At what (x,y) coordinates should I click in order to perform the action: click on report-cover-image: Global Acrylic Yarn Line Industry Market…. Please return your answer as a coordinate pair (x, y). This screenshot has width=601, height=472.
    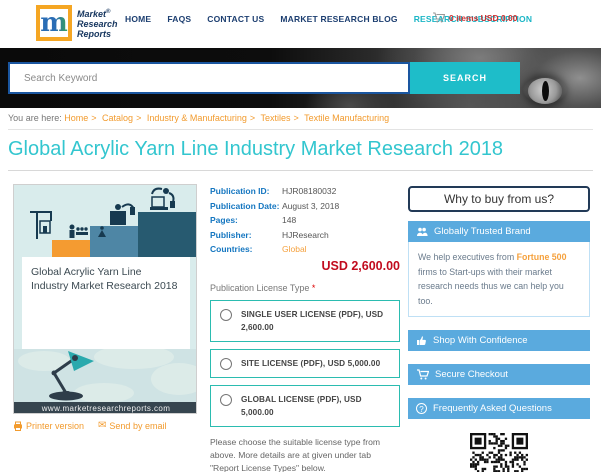
    Looking at the image, I should click on (105, 299).